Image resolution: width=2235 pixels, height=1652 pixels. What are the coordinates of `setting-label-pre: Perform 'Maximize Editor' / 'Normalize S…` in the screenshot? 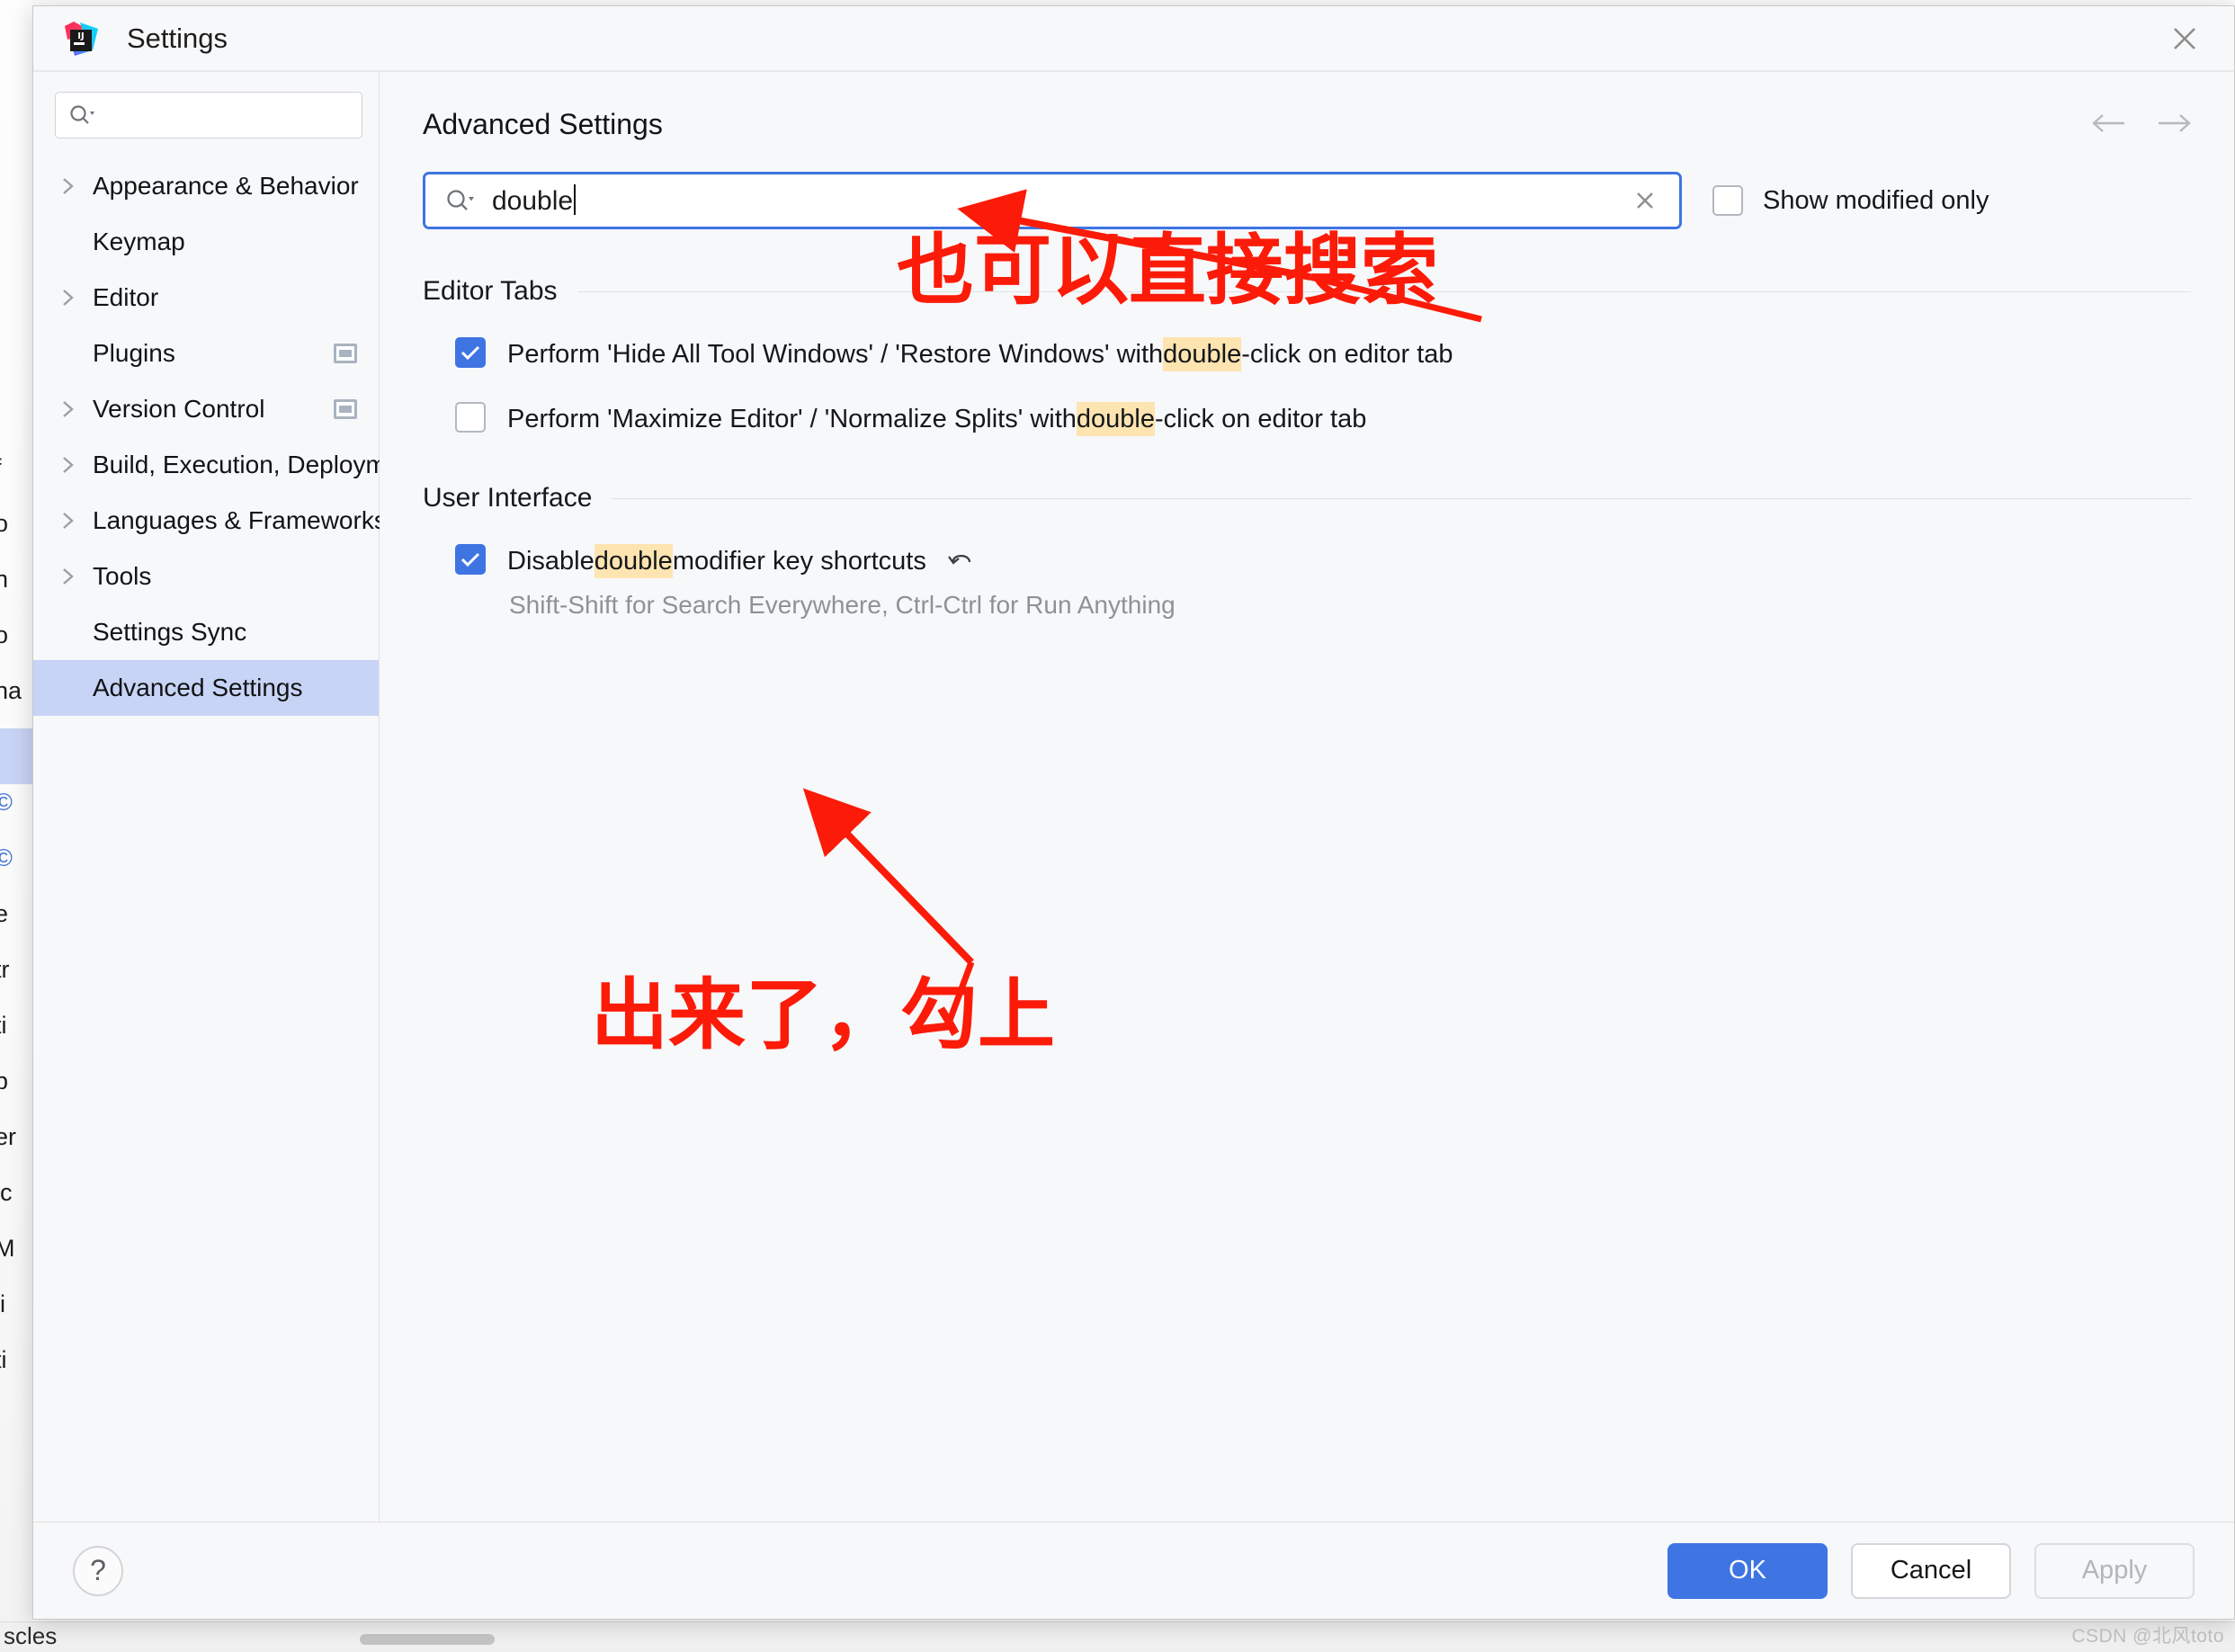 It's located at (792, 419).